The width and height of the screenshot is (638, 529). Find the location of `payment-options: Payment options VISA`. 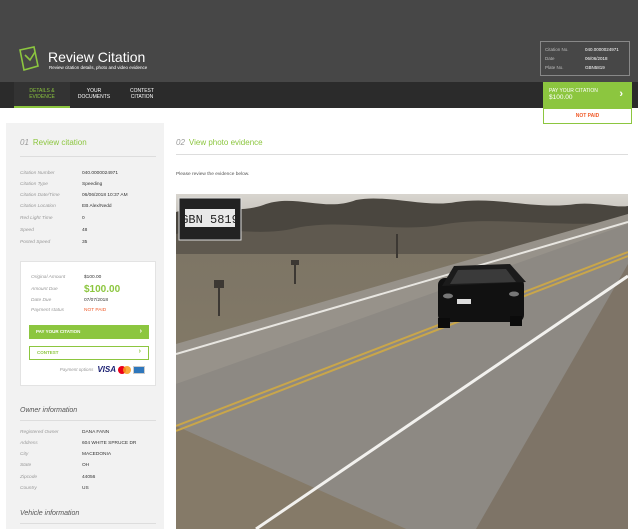

payment-options: Payment options VISA is located at coordinates (102, 369).